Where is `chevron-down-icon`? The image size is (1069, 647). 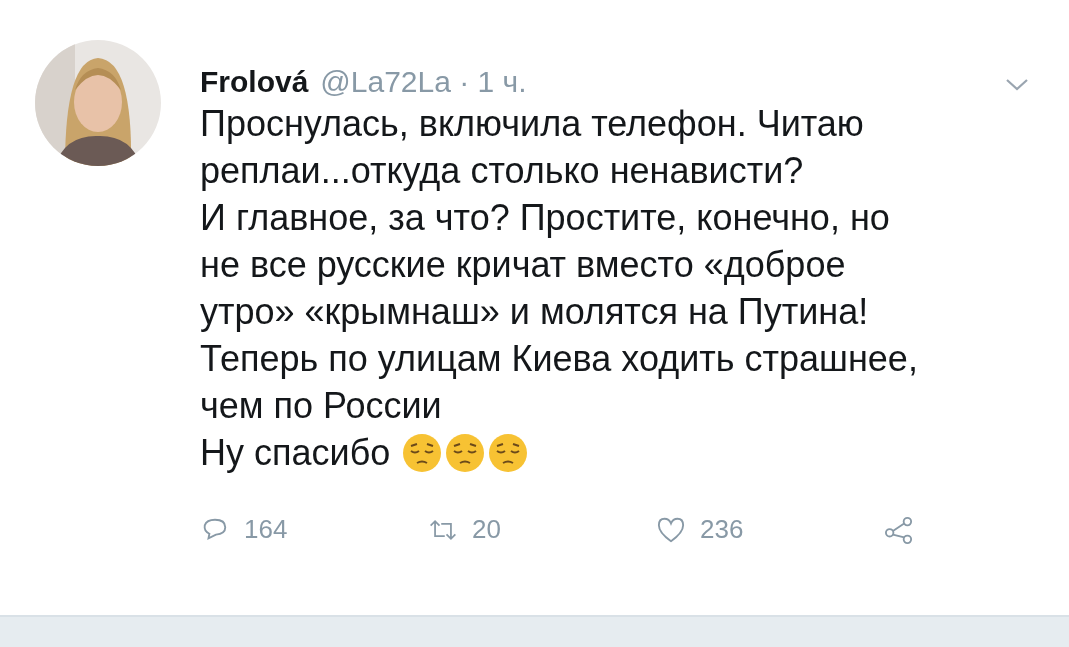
chevron-down-icon is located at coordinates (1017, 85).